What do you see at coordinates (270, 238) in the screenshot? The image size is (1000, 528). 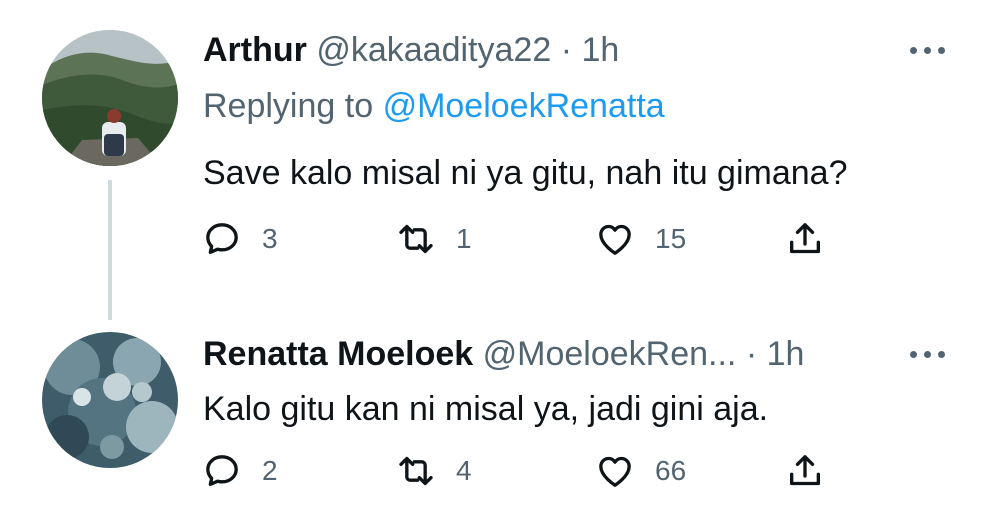 I see `reply-count: 3` at bounding box center [270, 238].